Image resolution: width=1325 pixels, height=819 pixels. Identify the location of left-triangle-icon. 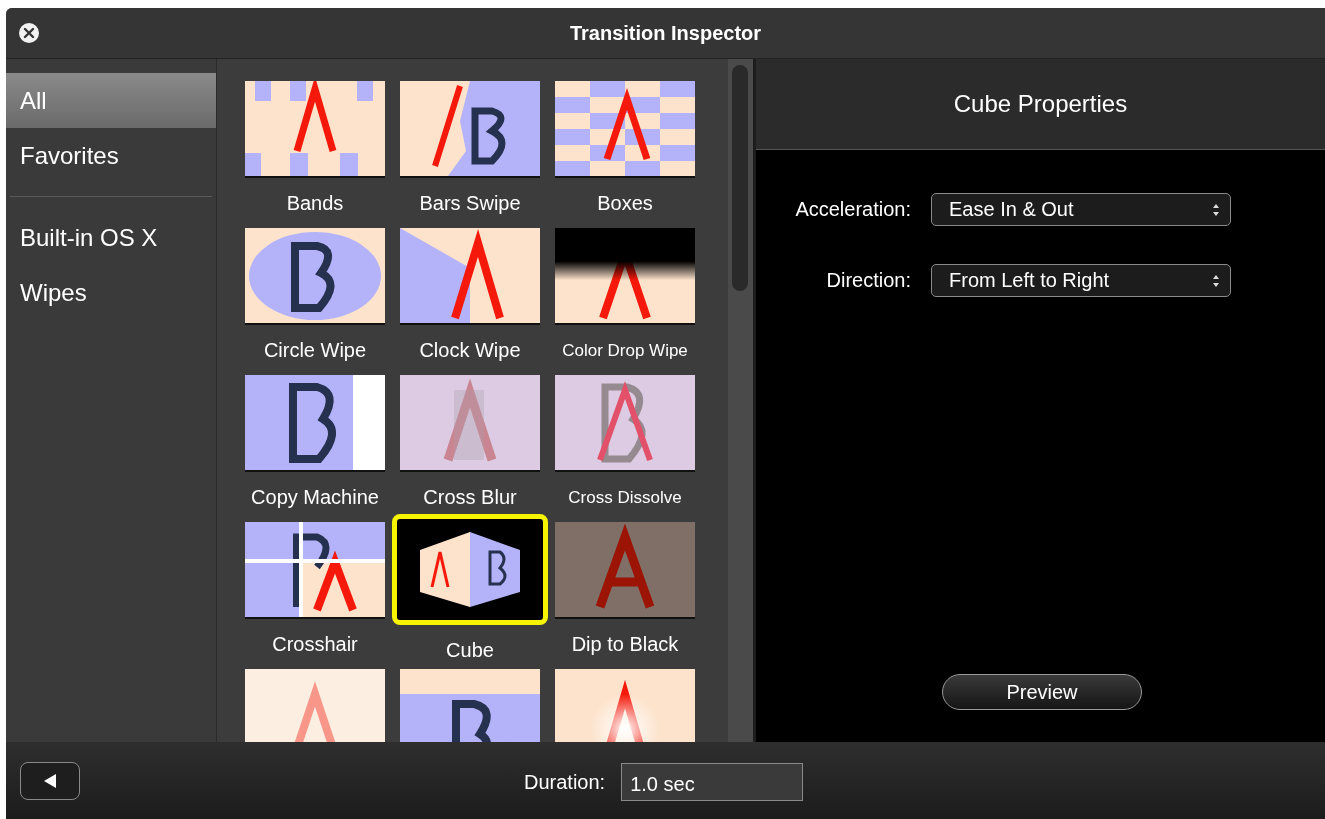
(50, 780).